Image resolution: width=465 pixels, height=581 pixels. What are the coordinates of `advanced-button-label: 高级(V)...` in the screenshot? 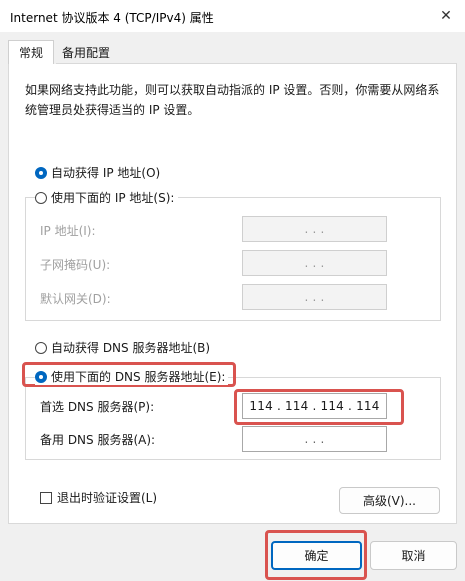 It's located at (389, 501).